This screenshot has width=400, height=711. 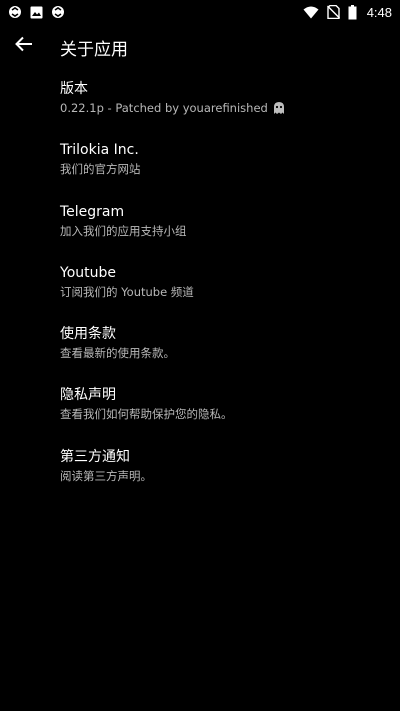 I want to click on wifi-icon, so click(x=311, y=12).